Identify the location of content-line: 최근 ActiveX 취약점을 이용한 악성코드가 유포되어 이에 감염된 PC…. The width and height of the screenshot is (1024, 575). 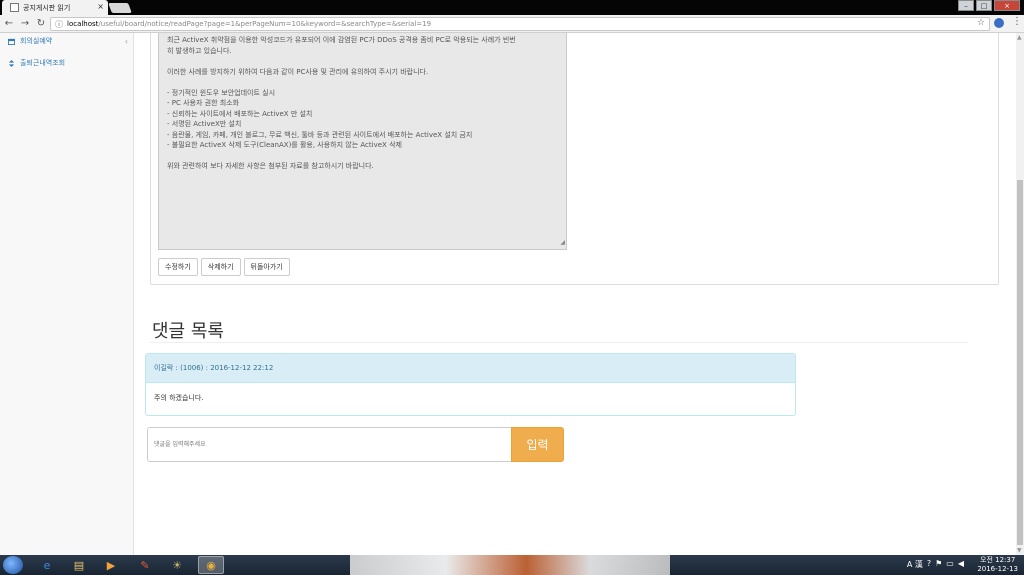
(341, 40).